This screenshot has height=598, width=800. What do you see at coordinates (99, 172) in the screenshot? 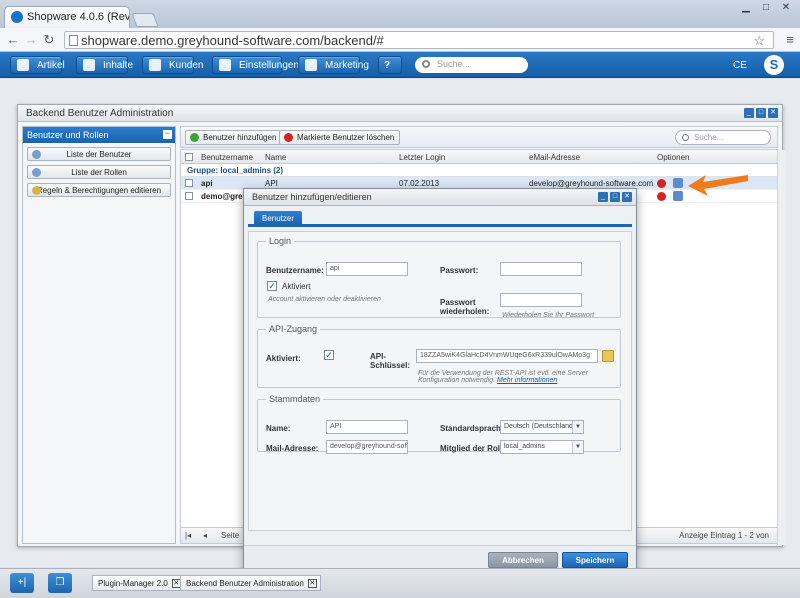
I see `role-list-button: Liste der Rollen` at bounding box center [99, 172].